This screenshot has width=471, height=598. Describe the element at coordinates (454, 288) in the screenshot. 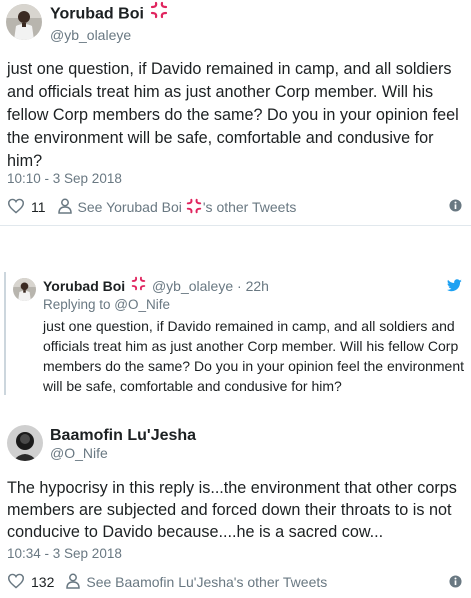

I see `twitter-bird-icon` at that location.